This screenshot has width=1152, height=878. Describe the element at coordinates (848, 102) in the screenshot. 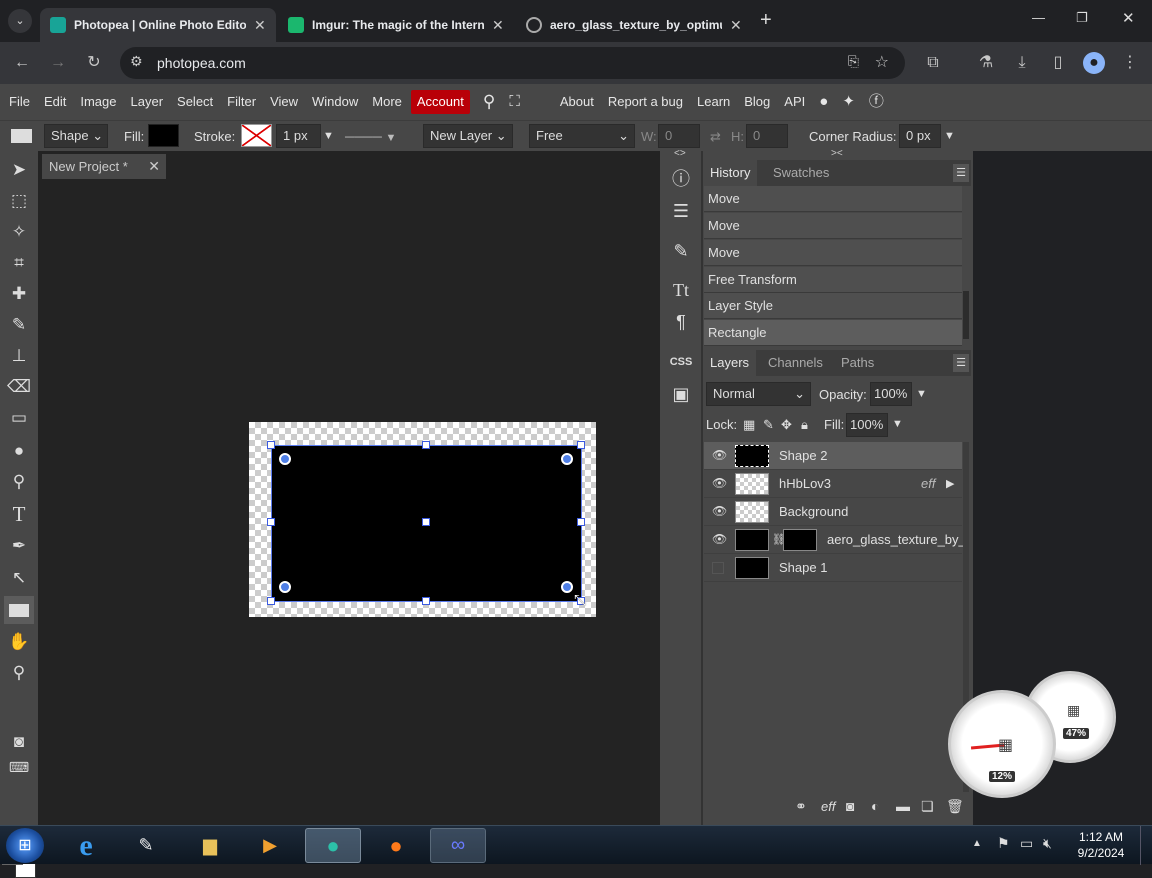

I see `twitter-icon: ✦` at that location.